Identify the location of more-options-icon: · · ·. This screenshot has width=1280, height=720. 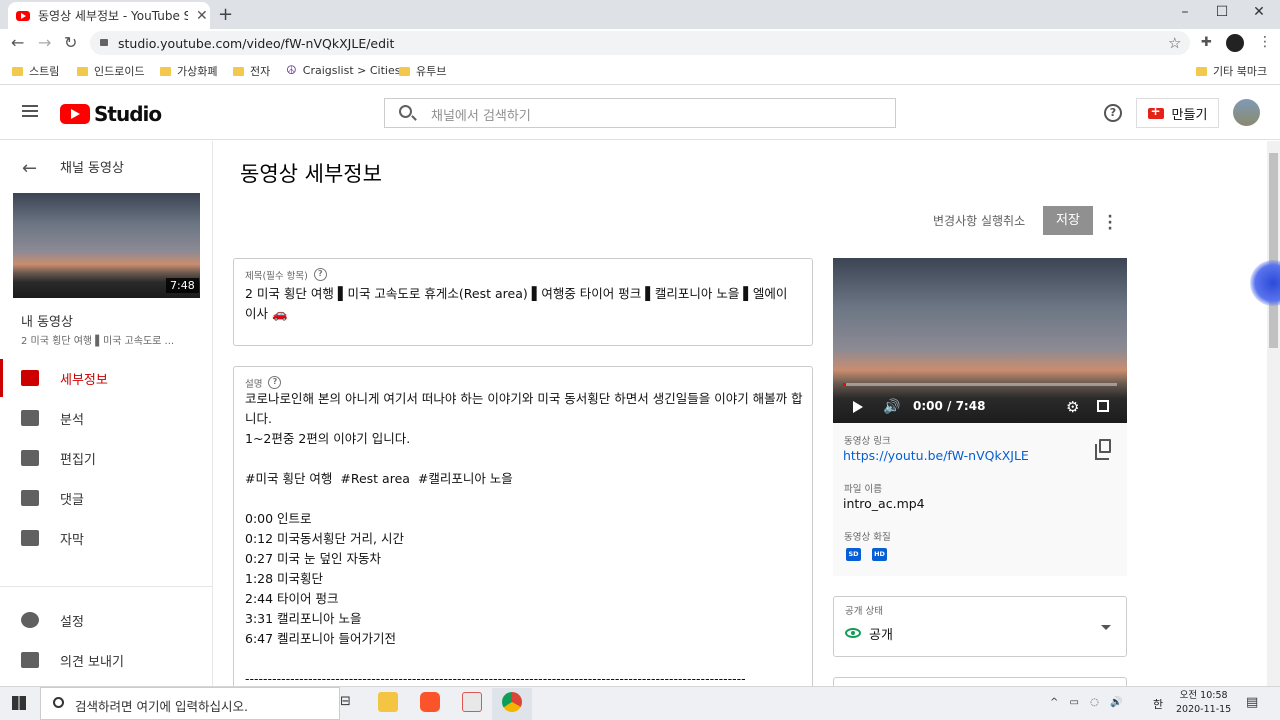
(1110, 223).